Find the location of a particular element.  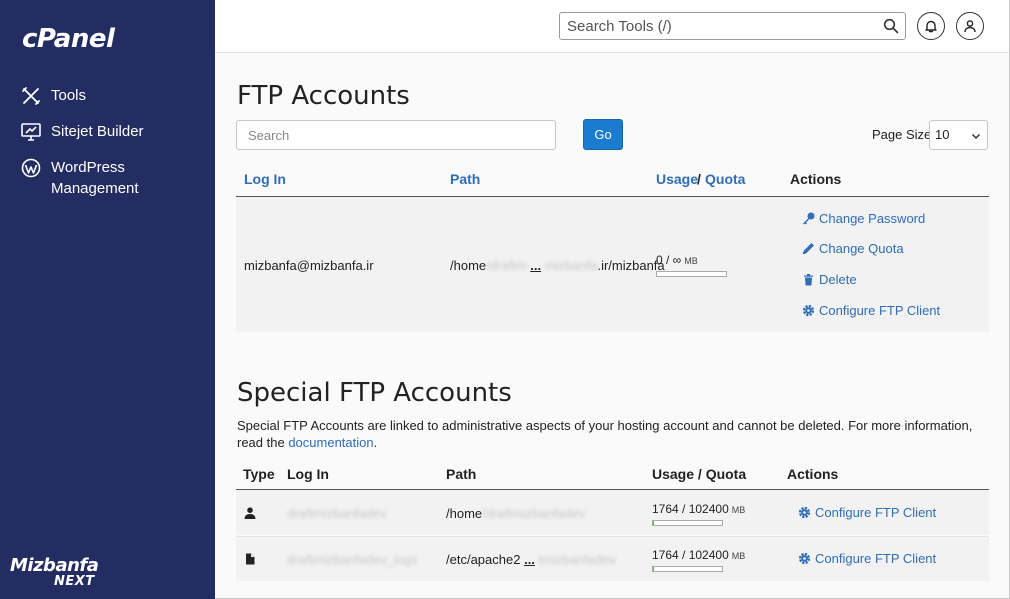

sidebar-item-label: WordPress Management is located at coordinates (95, 178).